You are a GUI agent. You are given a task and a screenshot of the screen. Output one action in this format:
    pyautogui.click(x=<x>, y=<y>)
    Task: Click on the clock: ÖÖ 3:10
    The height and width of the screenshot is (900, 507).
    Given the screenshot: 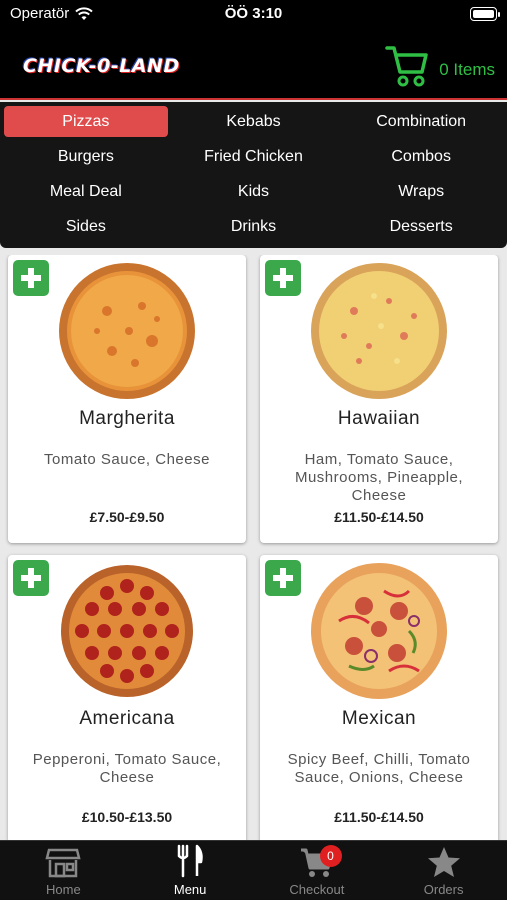 What is the action you would take?
    pyautogui.click(x=253, y=13)
    